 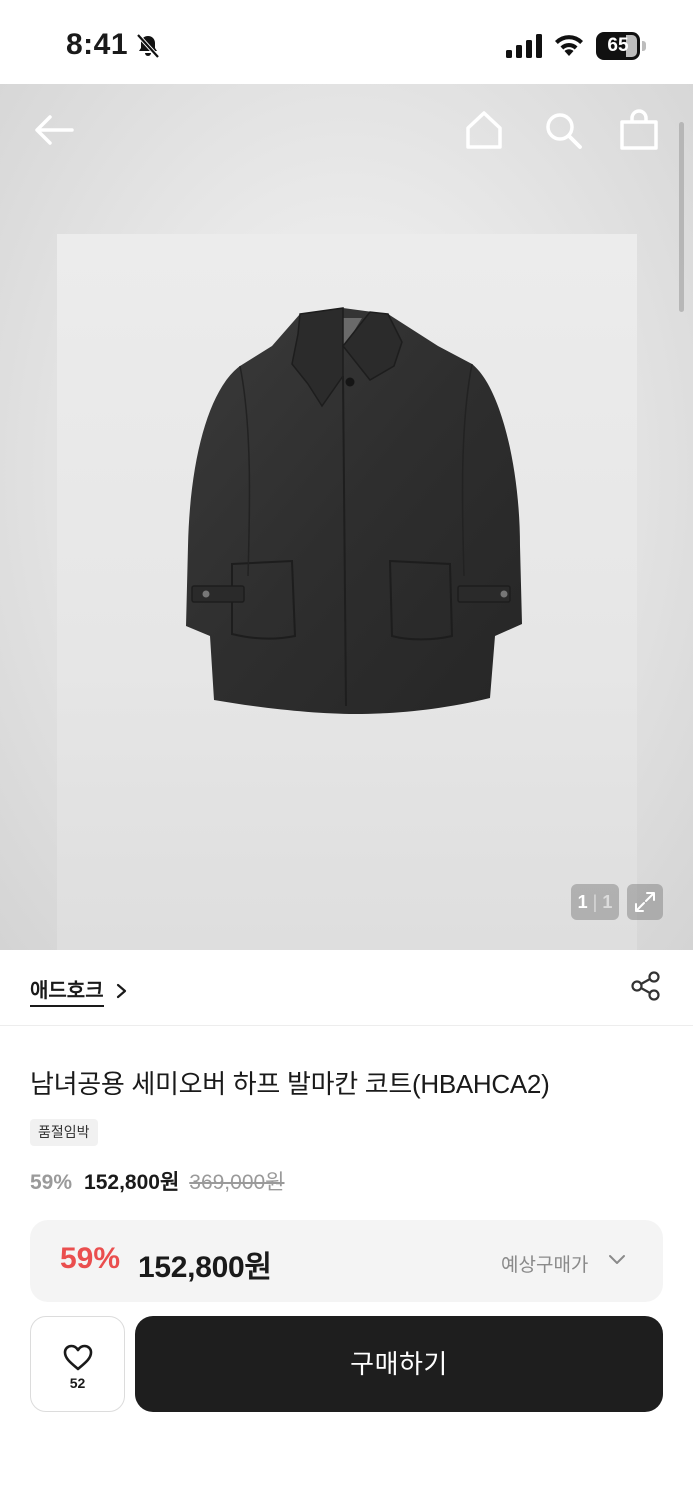 I want to click on expected-price-box: 59% 152,800원 예상구매가, so click(x=346, y=1261).